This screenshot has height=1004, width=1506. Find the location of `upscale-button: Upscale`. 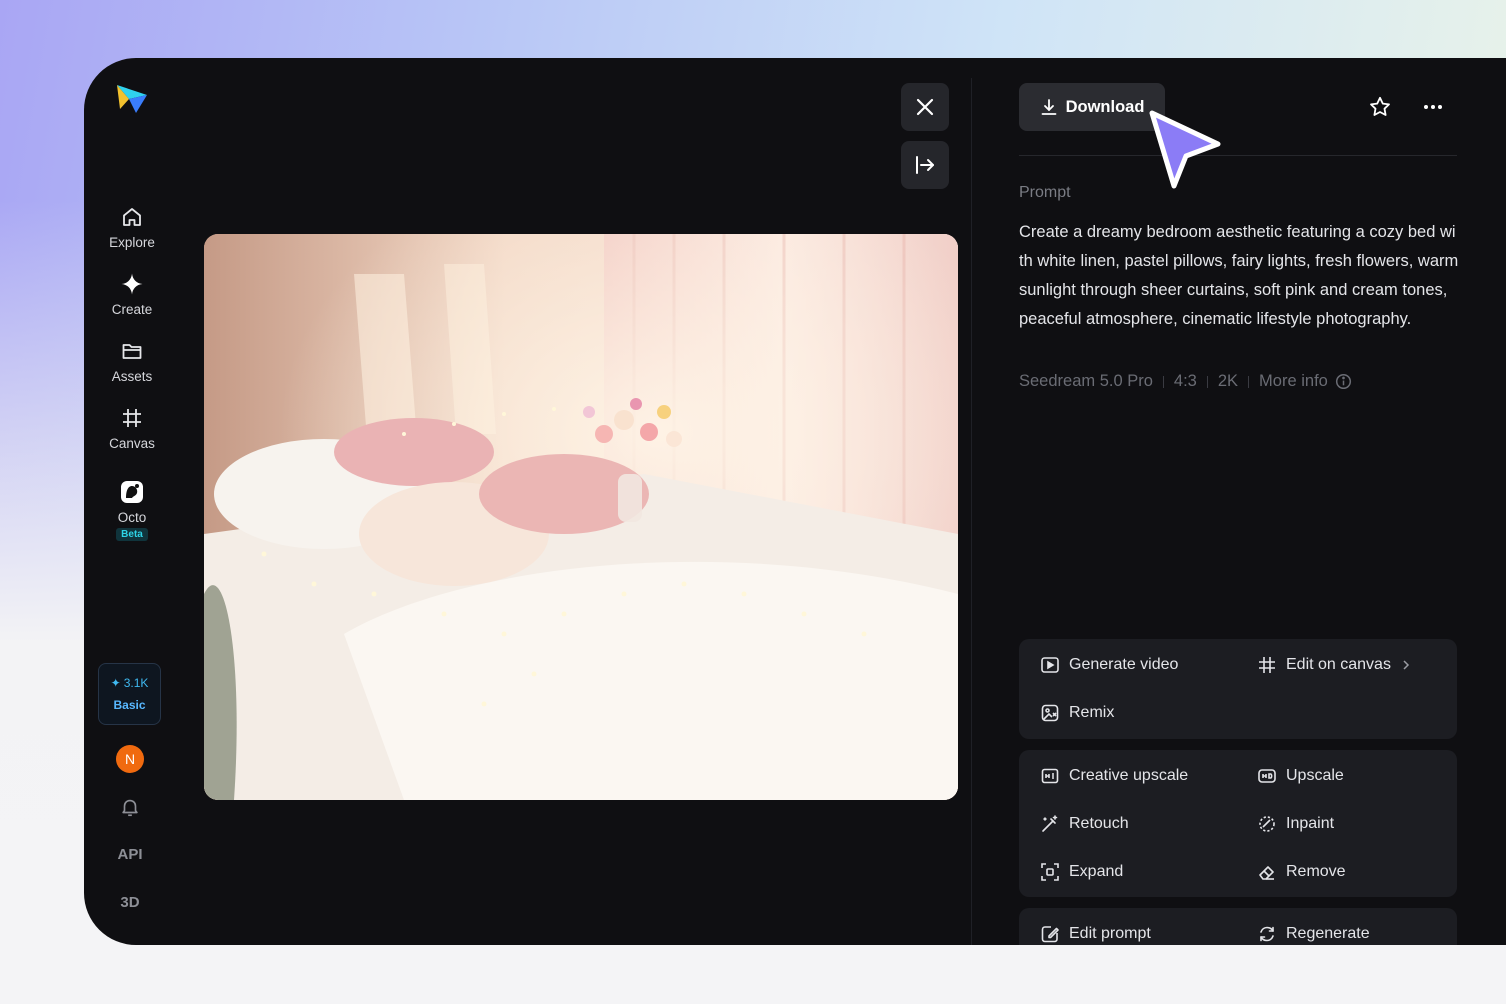

upscale-button: Upscale is located at coordinates (1300, 776).